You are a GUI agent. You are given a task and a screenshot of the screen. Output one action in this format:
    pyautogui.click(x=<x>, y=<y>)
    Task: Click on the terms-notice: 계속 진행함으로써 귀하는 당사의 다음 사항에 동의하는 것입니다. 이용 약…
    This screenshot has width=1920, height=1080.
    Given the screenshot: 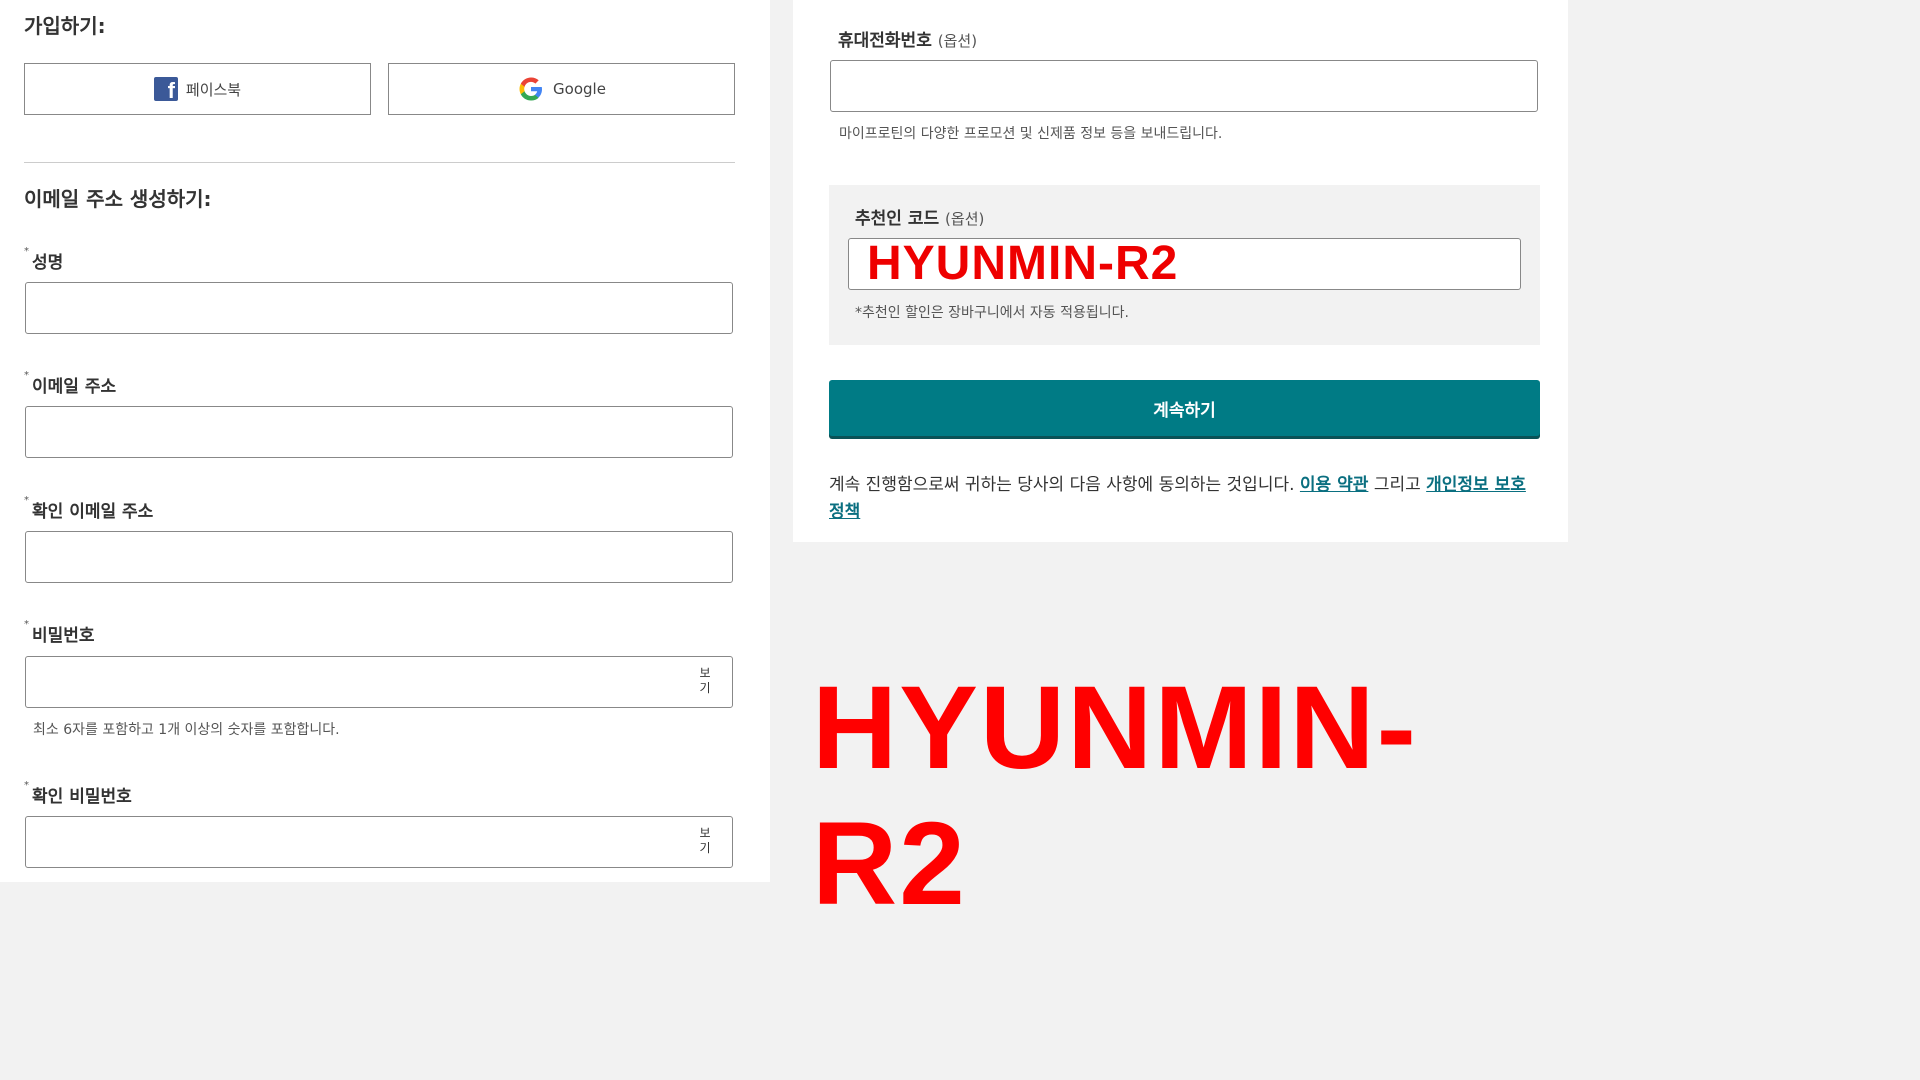 What is the action you would take?
    pyautogui.click(x=1185, y=499)
    